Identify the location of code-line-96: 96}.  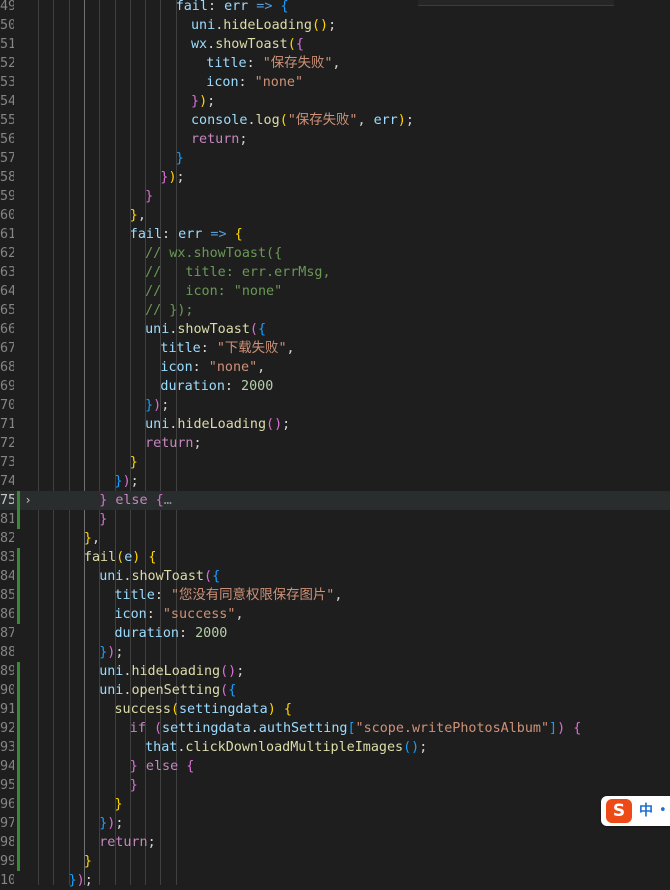
(335, 804).